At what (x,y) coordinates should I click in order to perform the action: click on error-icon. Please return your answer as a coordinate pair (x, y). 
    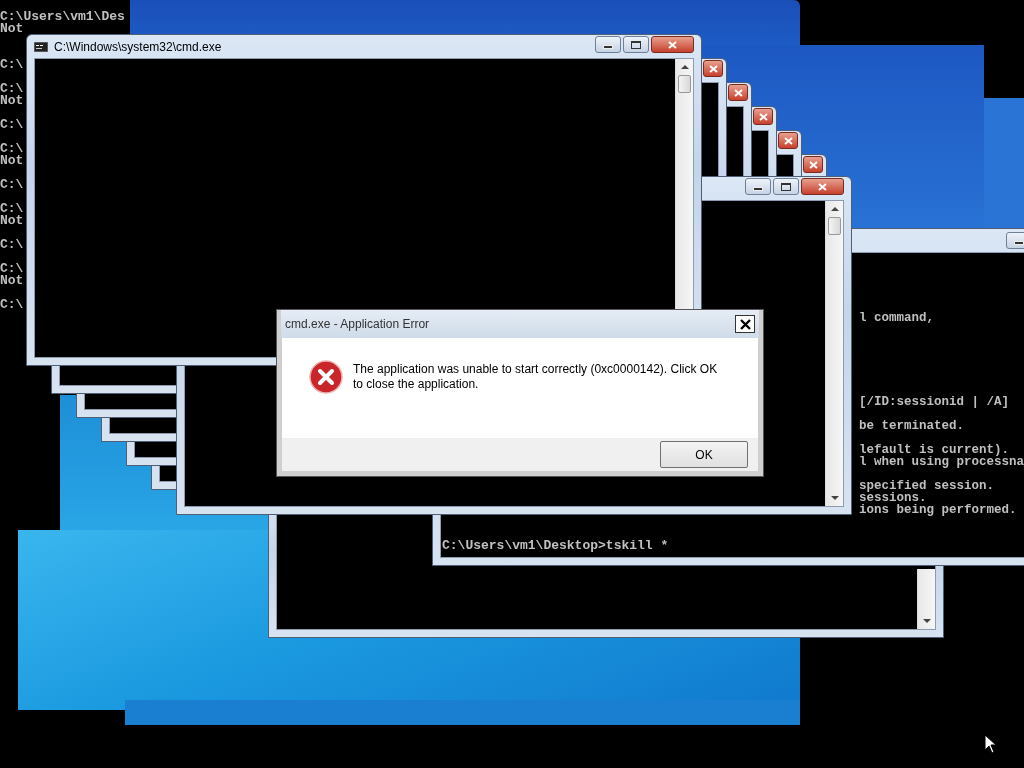
    Looking at the image, I should click on (326, 377).